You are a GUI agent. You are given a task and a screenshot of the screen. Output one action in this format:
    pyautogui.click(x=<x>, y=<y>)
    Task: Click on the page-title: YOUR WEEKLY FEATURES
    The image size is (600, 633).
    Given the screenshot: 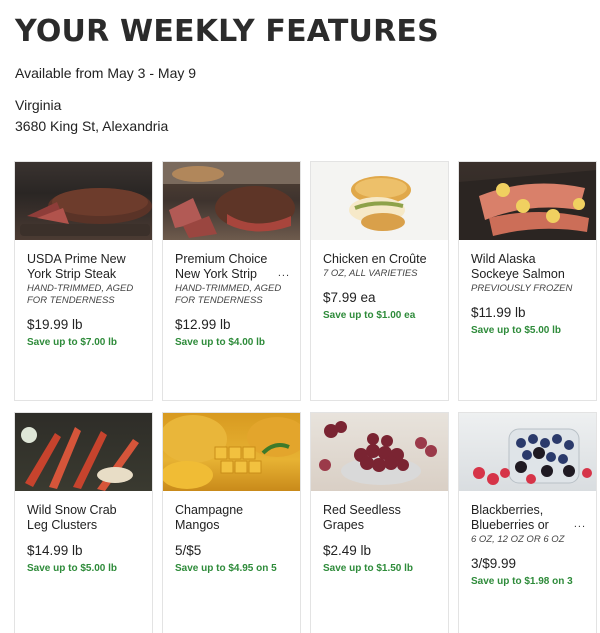 What is the action you would take?
    pyautogui.click(x=227, y=31)
    